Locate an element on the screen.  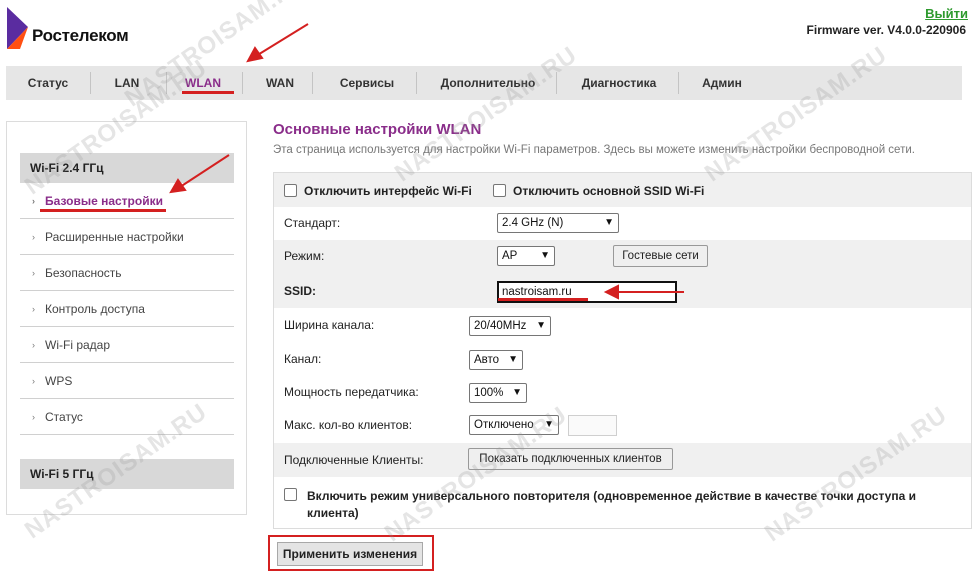
arrow-to-basic-settings is located at coordinates (204, 171).